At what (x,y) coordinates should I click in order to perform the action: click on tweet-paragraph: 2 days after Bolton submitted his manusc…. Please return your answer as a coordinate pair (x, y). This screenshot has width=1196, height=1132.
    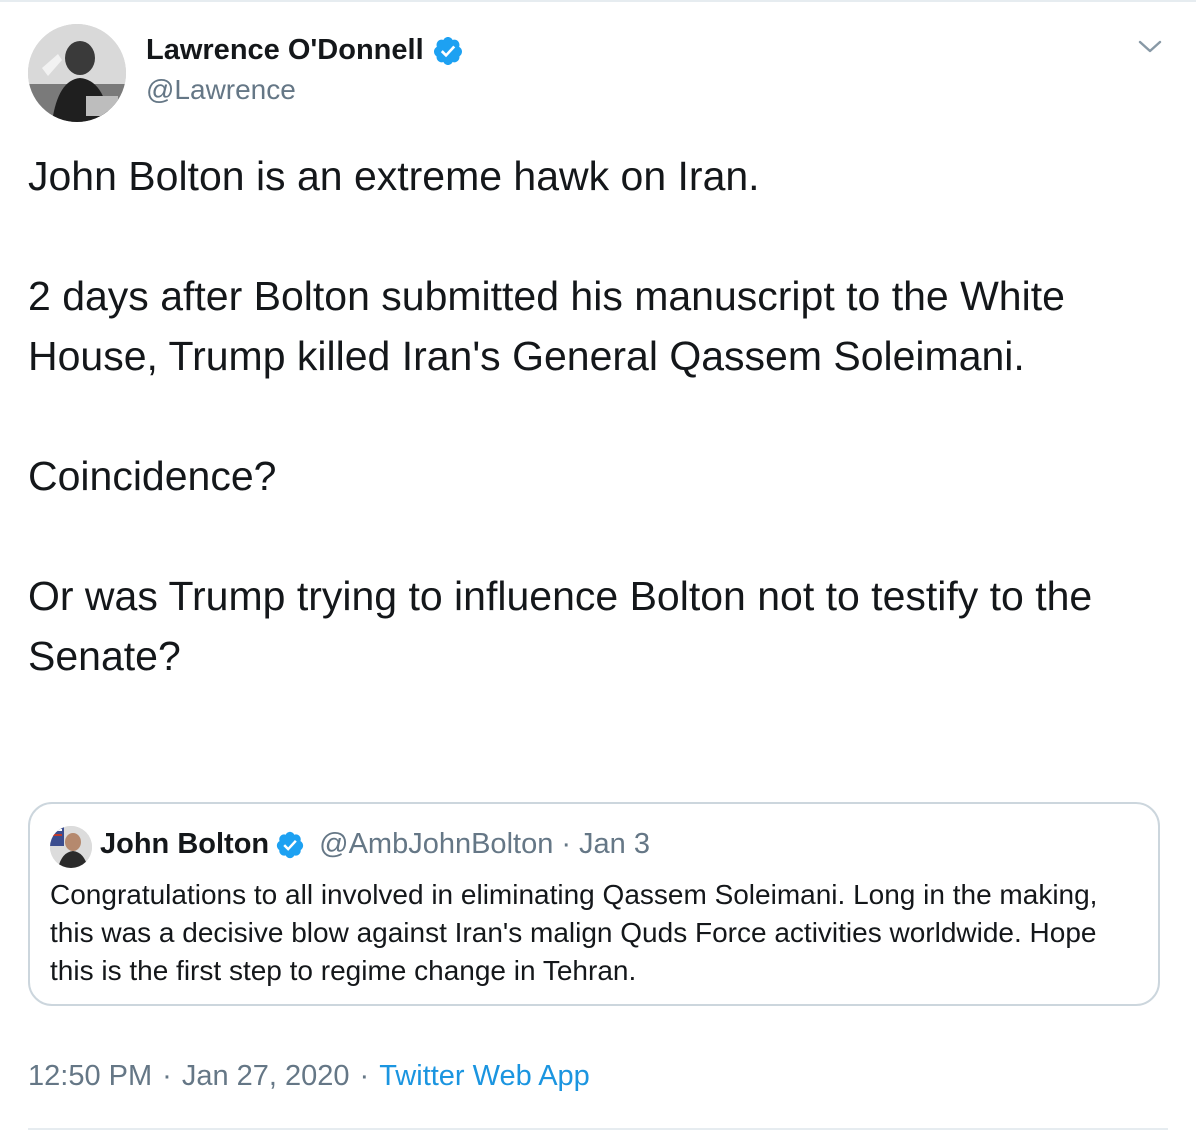
    Looking at the image, I should click on (546, 326).